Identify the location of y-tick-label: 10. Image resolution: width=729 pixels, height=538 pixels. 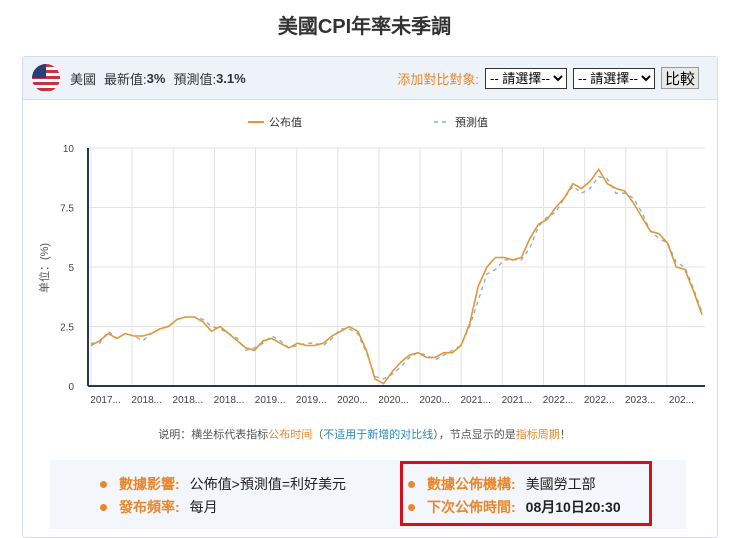
(69, 149).